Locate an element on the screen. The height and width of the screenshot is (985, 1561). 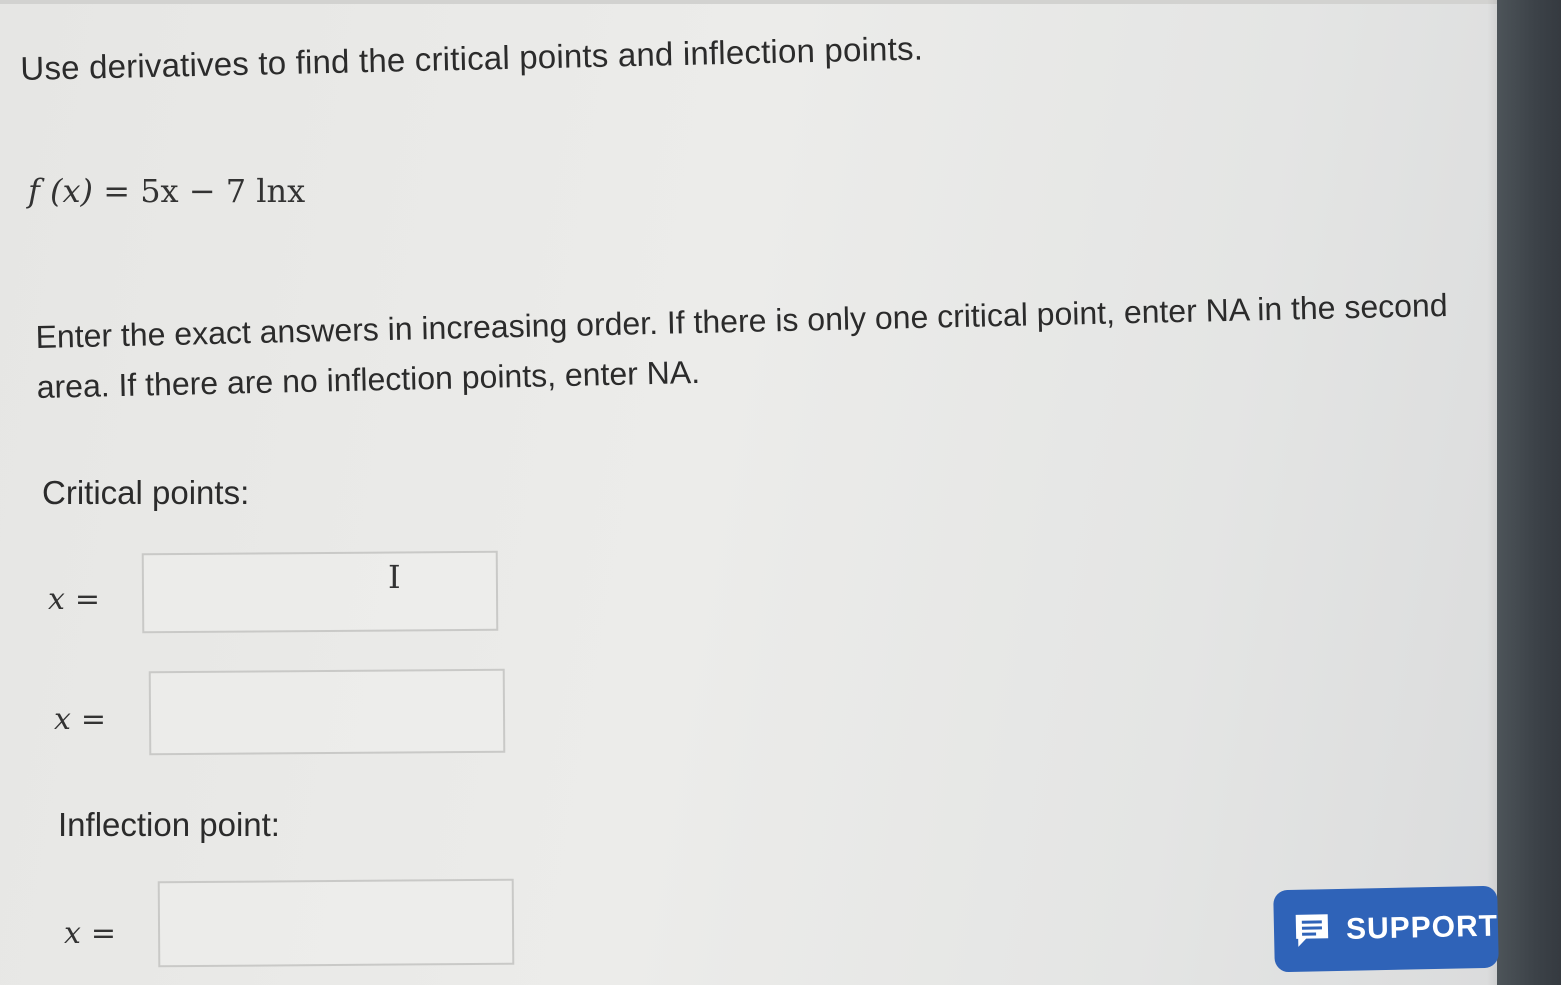
critical-point-1-label: x = is located at coordinates (74, 599).